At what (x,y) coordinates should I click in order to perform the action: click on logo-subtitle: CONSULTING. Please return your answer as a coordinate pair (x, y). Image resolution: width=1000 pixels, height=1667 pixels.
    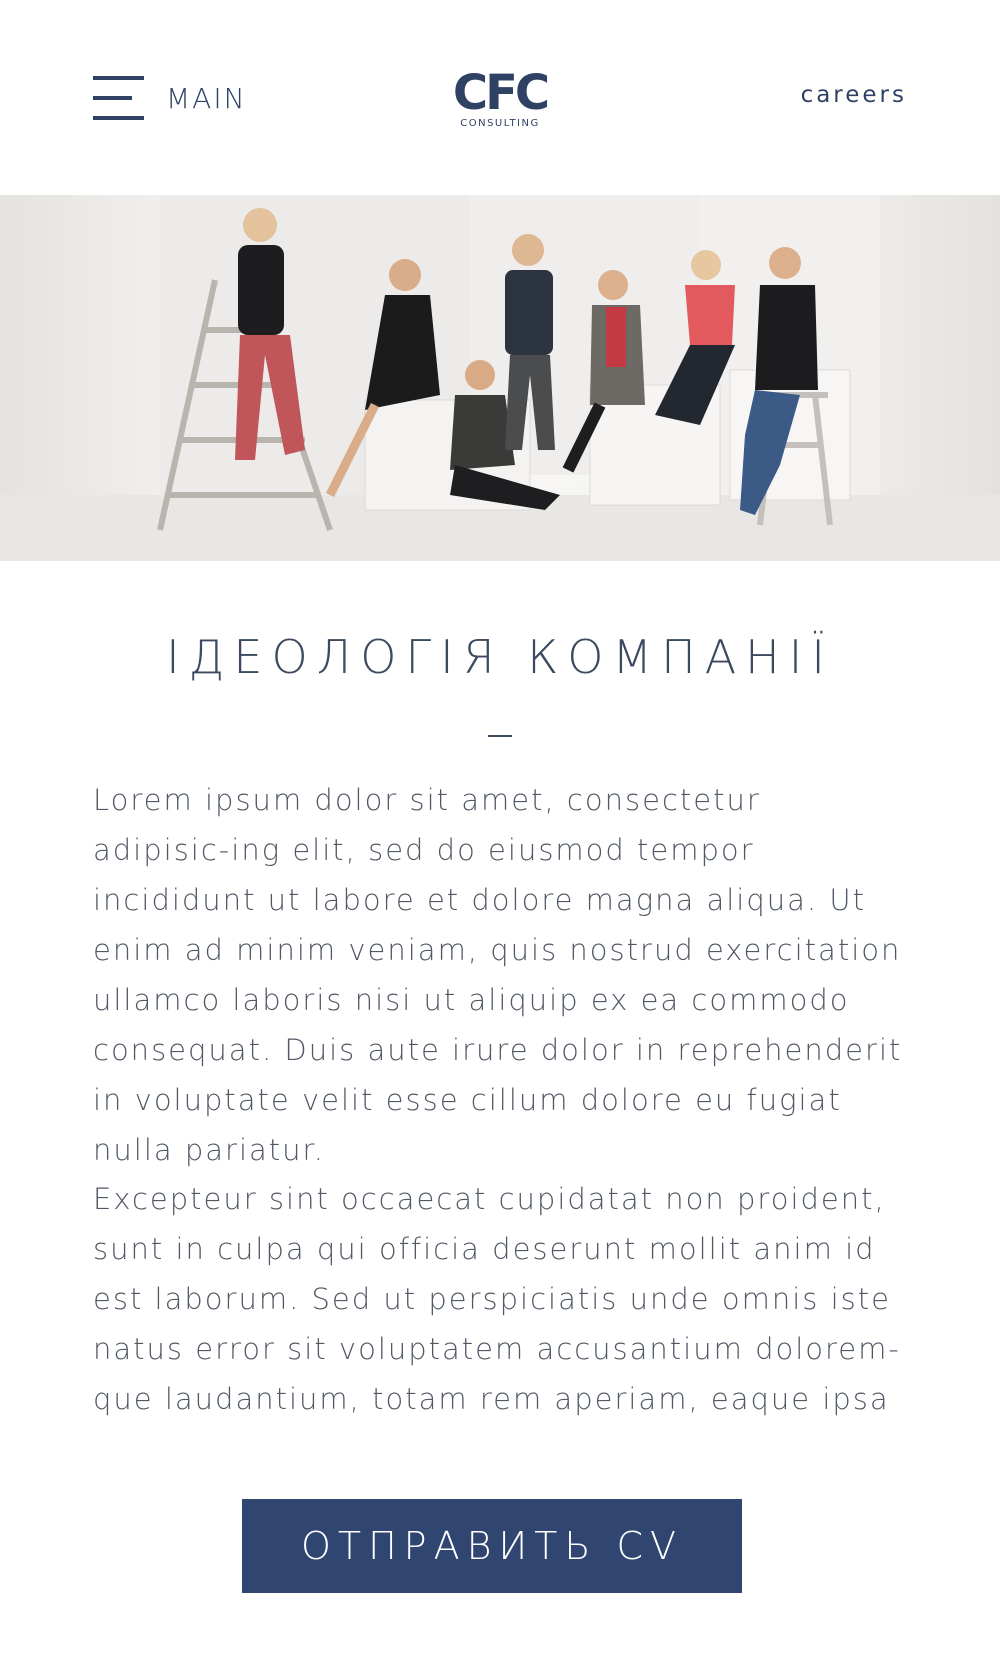
    Looking at the image, I should click on (500, 123).